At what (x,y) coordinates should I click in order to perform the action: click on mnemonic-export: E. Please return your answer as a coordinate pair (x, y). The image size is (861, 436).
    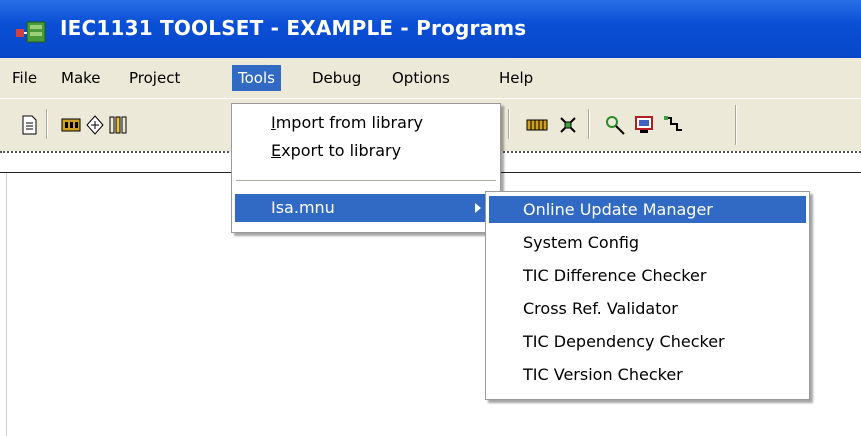
    Looking at the image, I should click on (276, 150).